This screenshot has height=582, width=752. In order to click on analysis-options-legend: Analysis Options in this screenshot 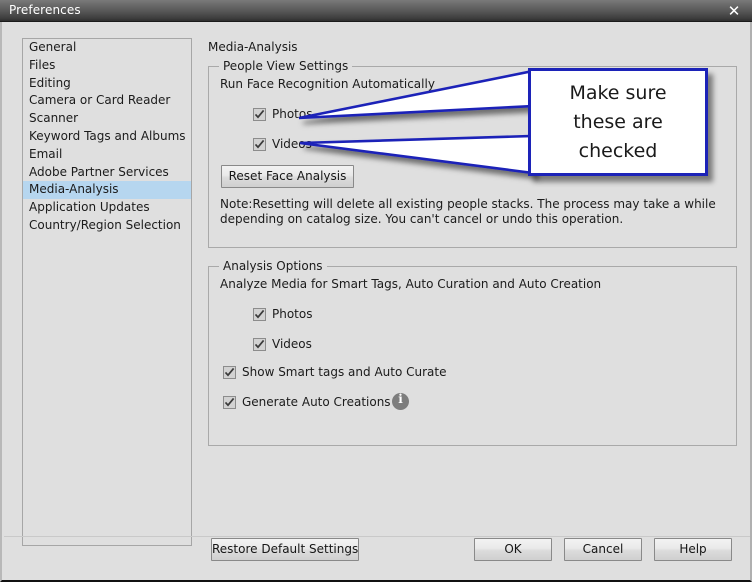, I will do `click(273, 266)`.